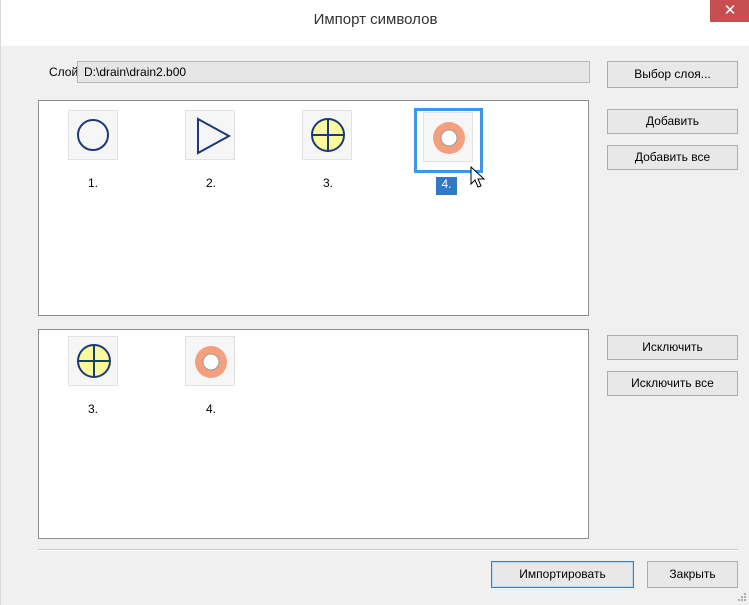  What do you see at coordinates (672, 121) in the screenshot?
I see `add-button: Добавить` at bounding box center [672, 121].